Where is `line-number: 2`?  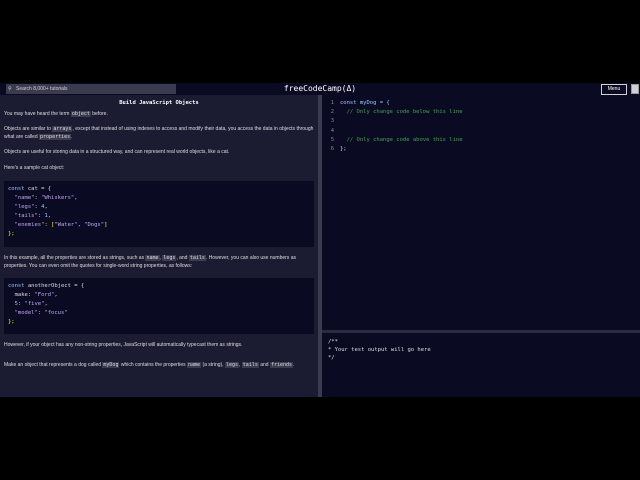
line-number: 2 is located at coordinates (332, 112).